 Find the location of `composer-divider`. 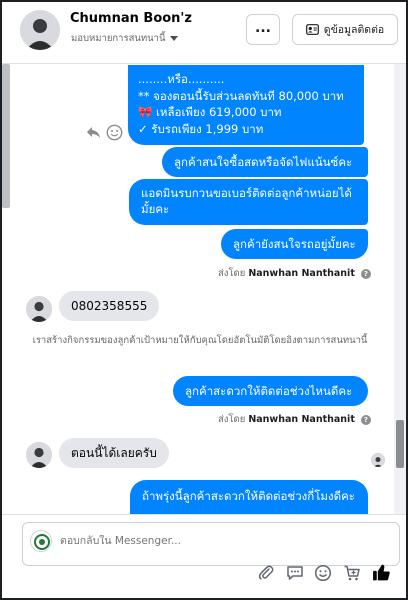

composer-divider is located at coordinates (204, 514).